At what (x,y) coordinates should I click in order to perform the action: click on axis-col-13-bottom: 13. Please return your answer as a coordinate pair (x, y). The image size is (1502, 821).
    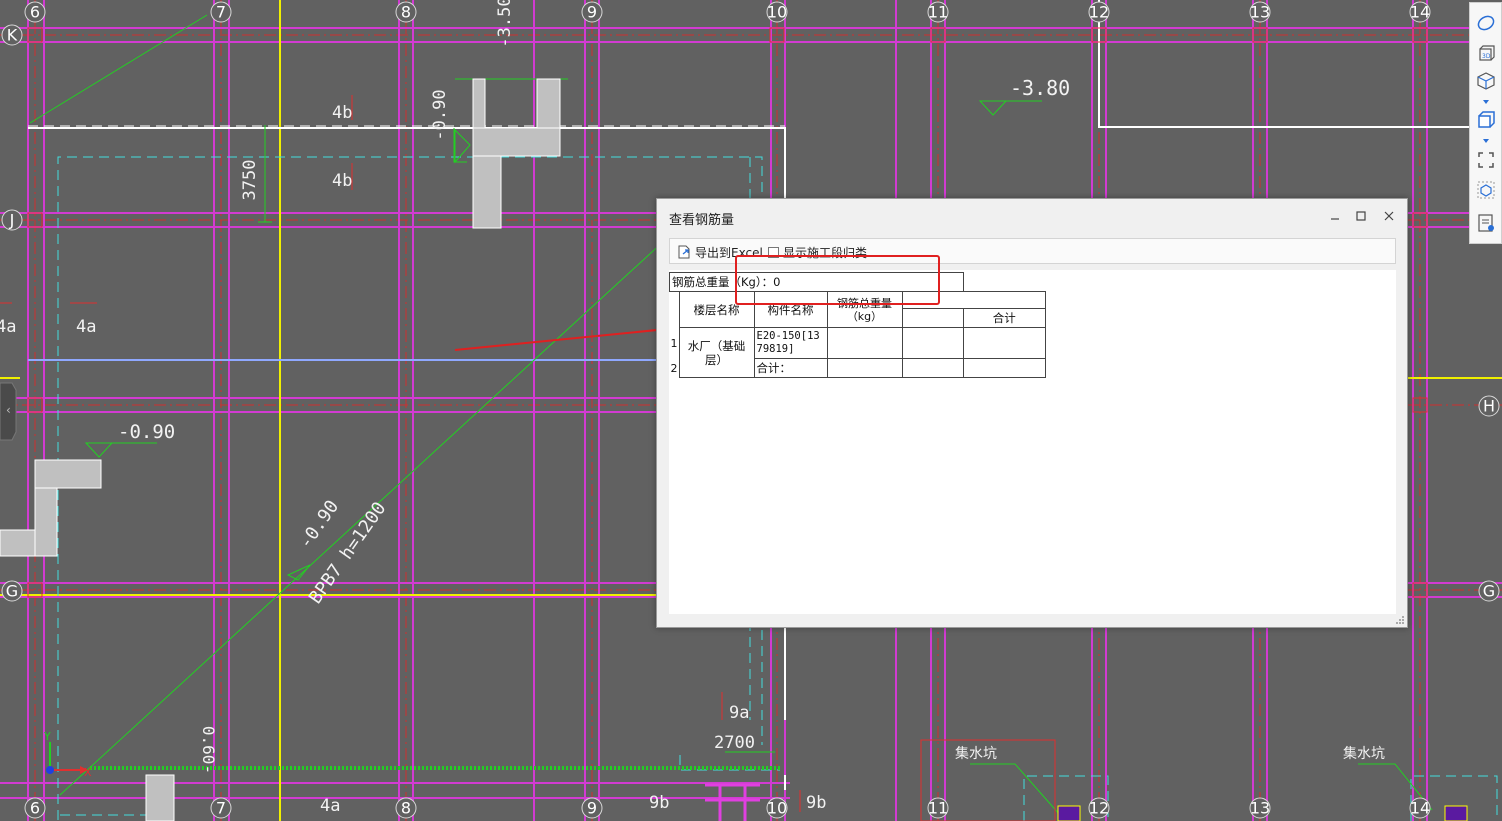
    Looking at the image, I should click on (1260, 808).